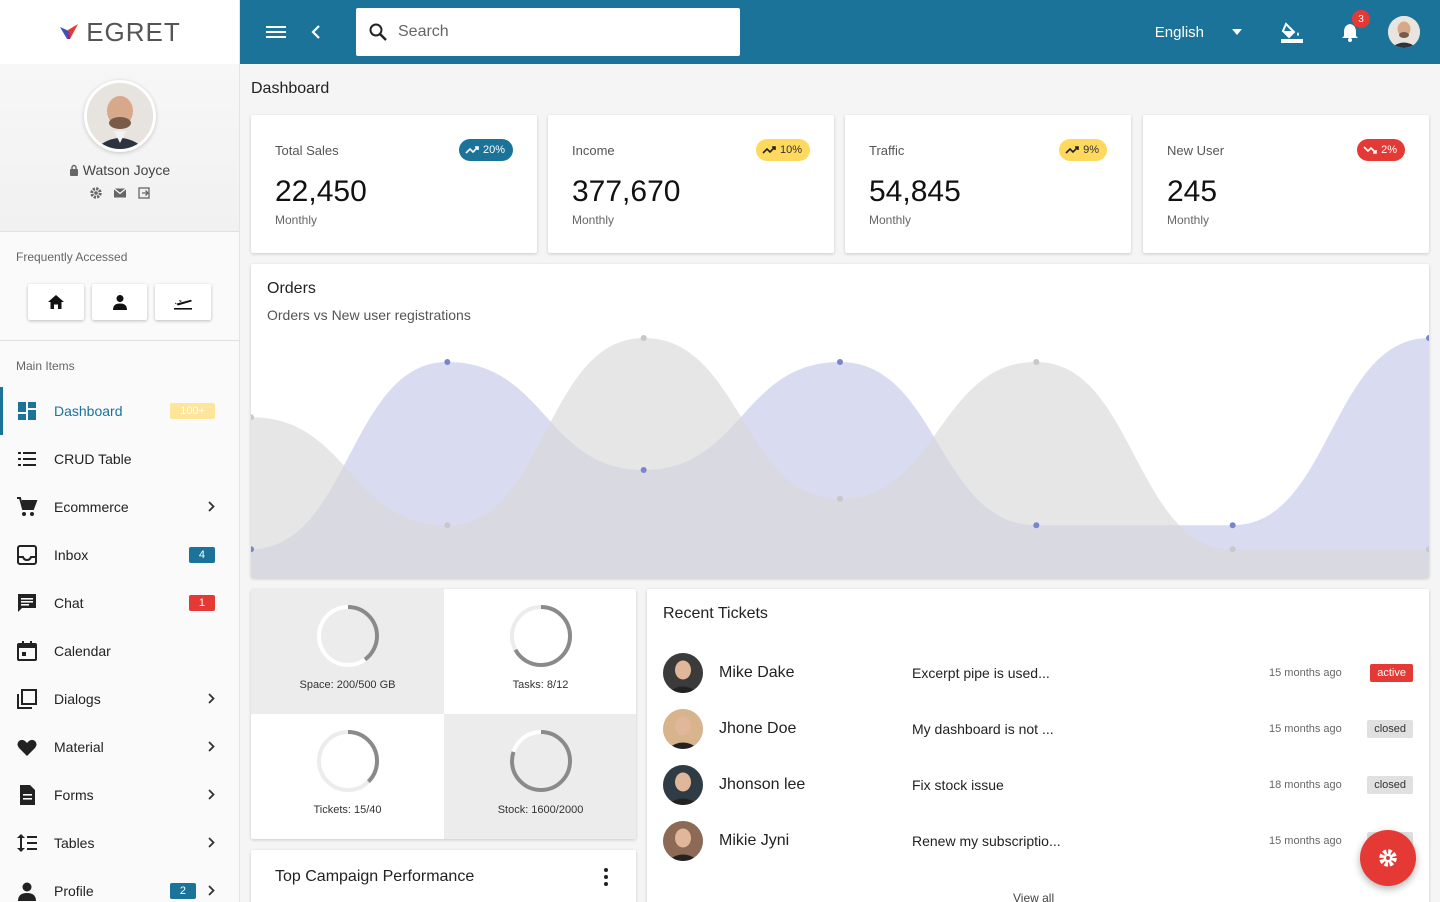 The image size is (1440, 902). I want to click on stat-trend-value: 20%, so click(493, 150).